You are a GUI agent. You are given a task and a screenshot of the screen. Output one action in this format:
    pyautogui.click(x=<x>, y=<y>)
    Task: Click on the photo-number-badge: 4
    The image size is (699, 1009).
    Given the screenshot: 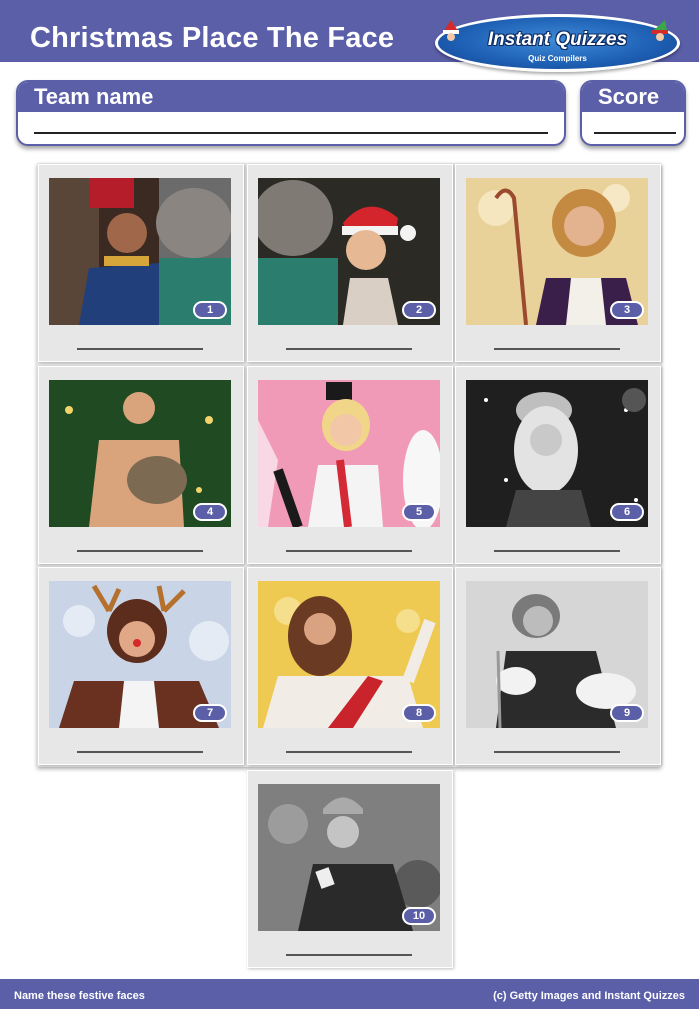 What is the action you would take?
    pyautogui.click(x=210, y=512)
    